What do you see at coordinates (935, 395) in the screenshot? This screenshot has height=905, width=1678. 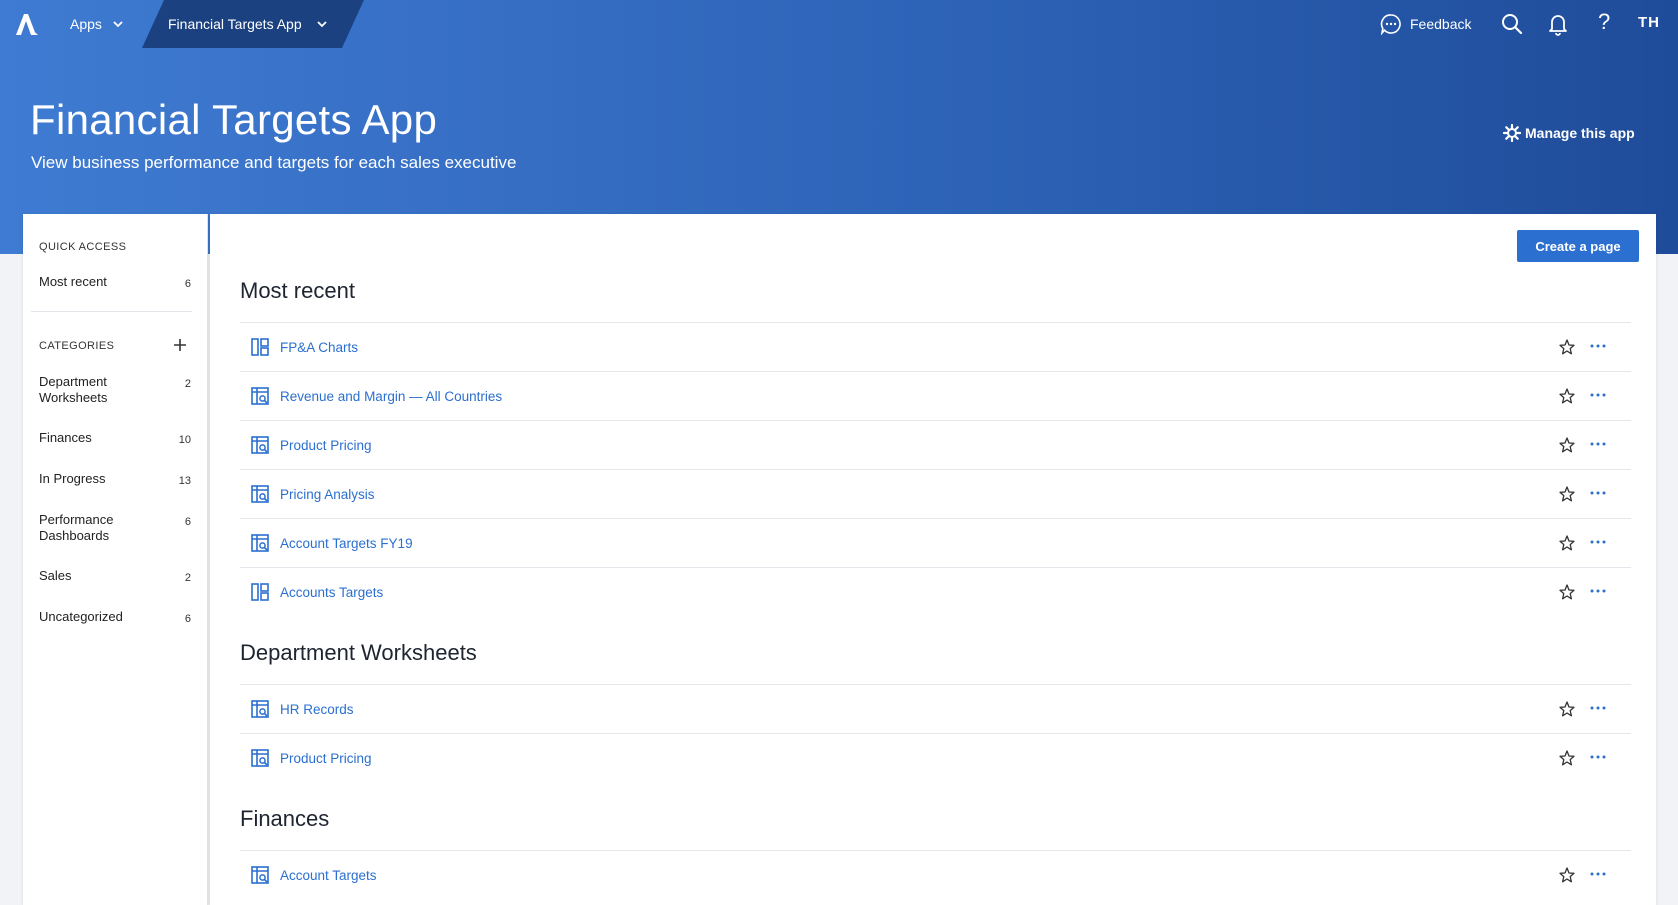 I see `list-item: Revenue and Margin — All Countries` at bounding box center [935, 395].